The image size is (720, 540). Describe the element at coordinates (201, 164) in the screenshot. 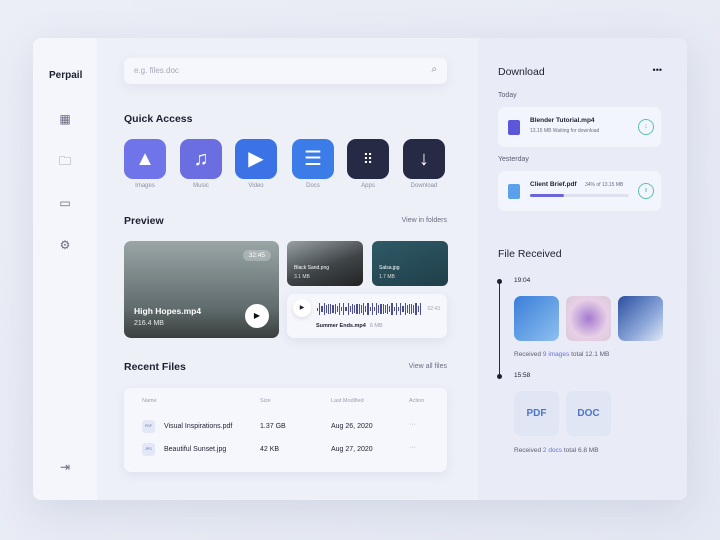

I see `quick-access-music: ♫ Music` at that location.